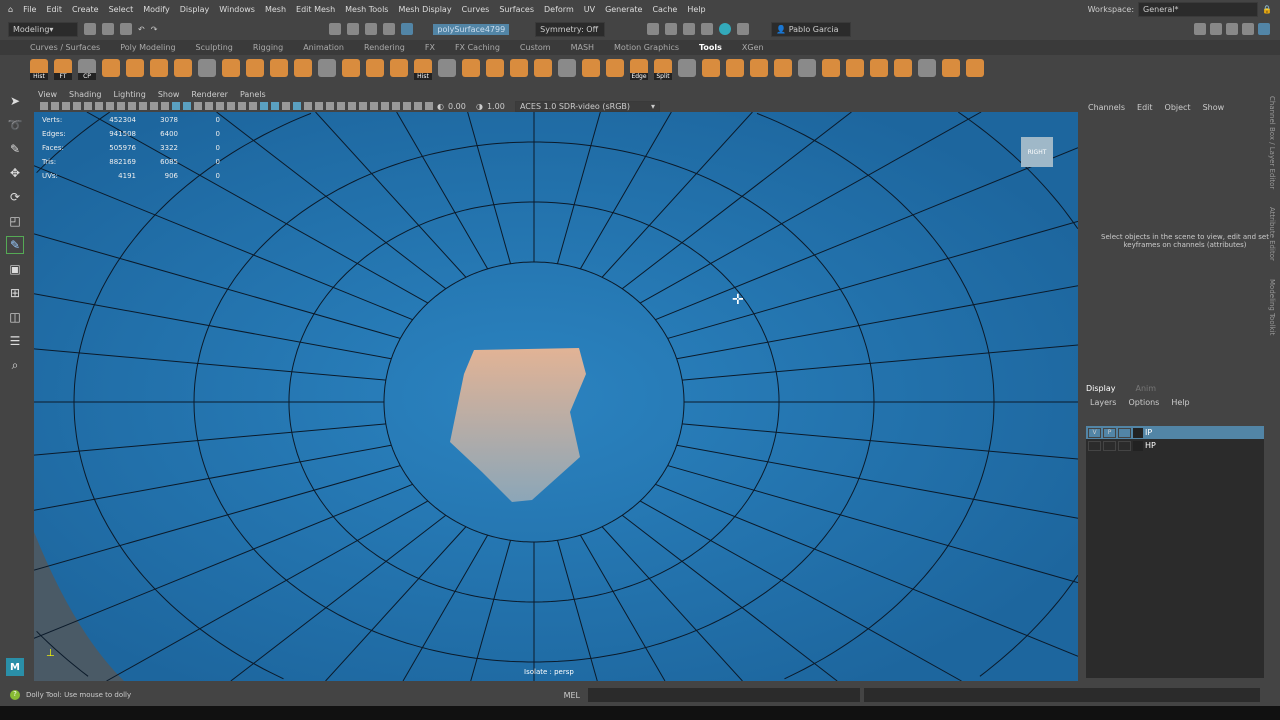 The height and width of the screenshot is (720, 1280). I want to click on shelf-tab-rigging: Rigging, so click(268, 47).